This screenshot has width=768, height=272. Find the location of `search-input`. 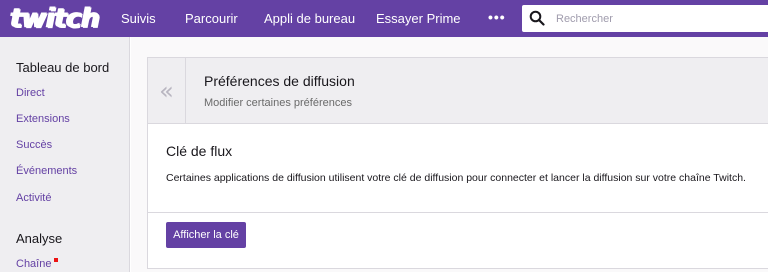

search-input is located at coordinates (661, 18).